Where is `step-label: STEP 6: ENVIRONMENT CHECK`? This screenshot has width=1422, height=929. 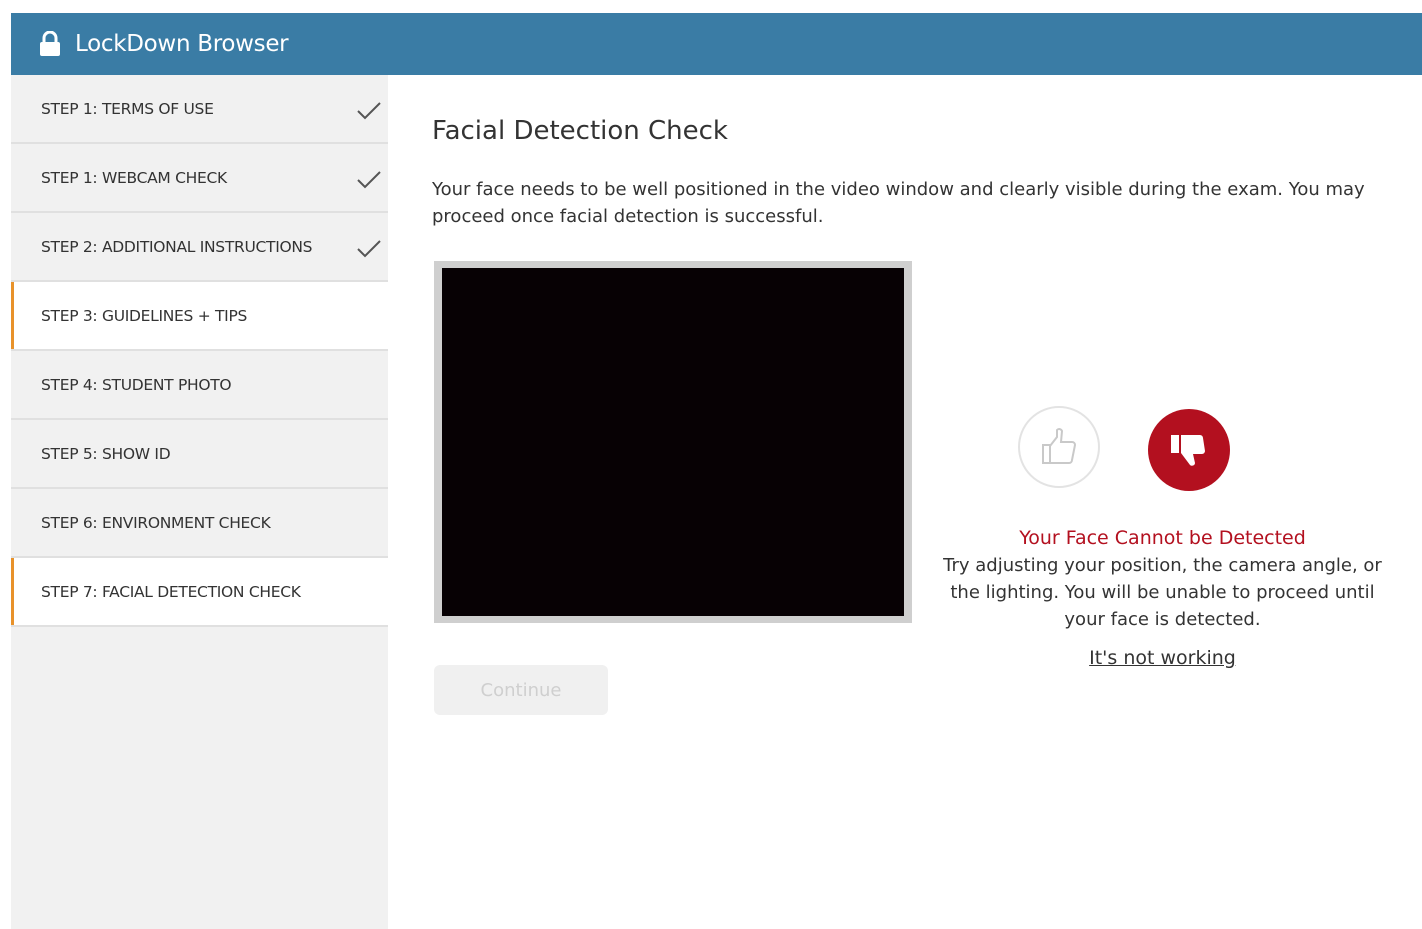 step-label: STEP 6: ENVIRONMENT CHECK is located at coordinates (156, 522).